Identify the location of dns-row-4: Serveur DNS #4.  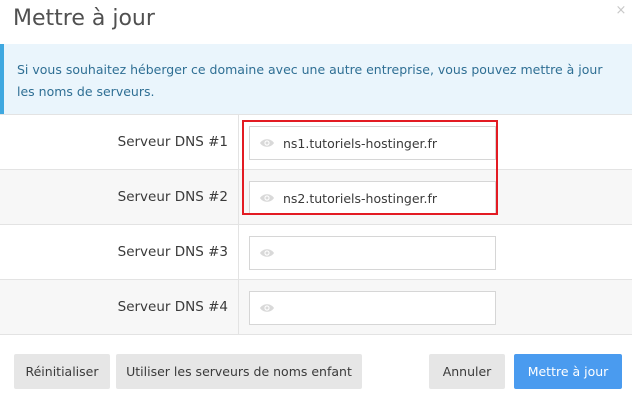
(316, 307).